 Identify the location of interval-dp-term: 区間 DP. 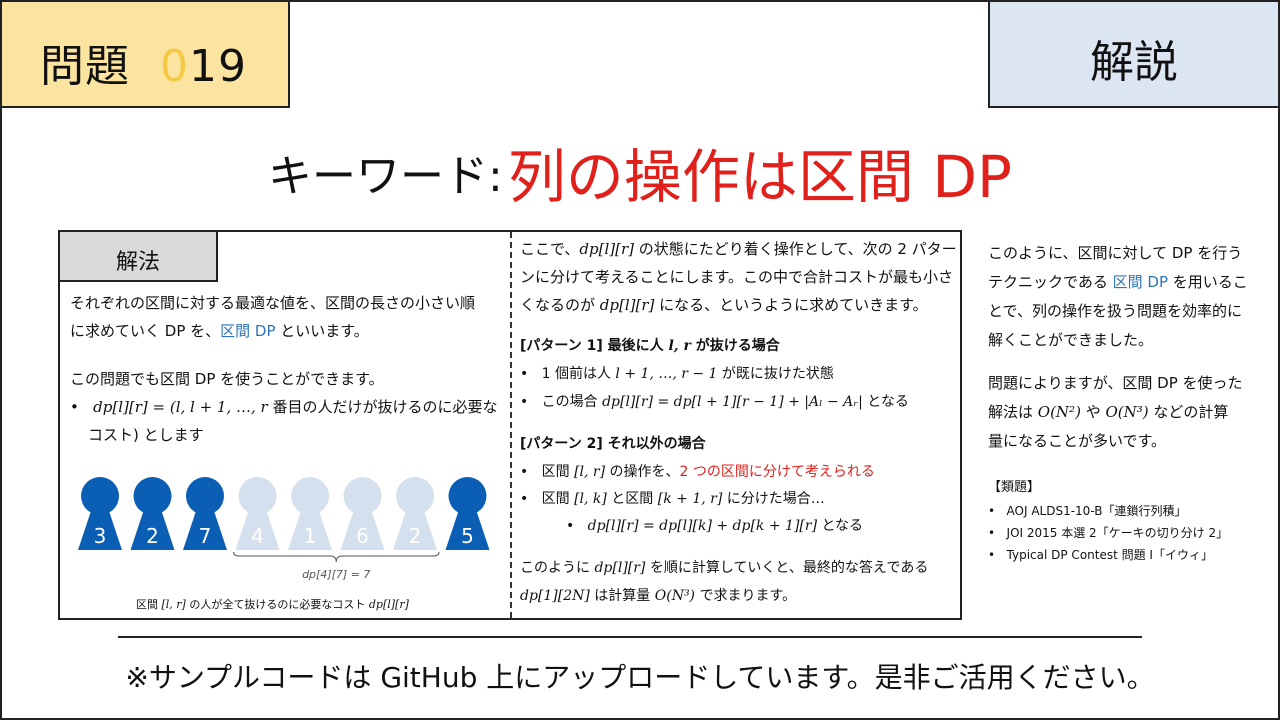
(248, 331).